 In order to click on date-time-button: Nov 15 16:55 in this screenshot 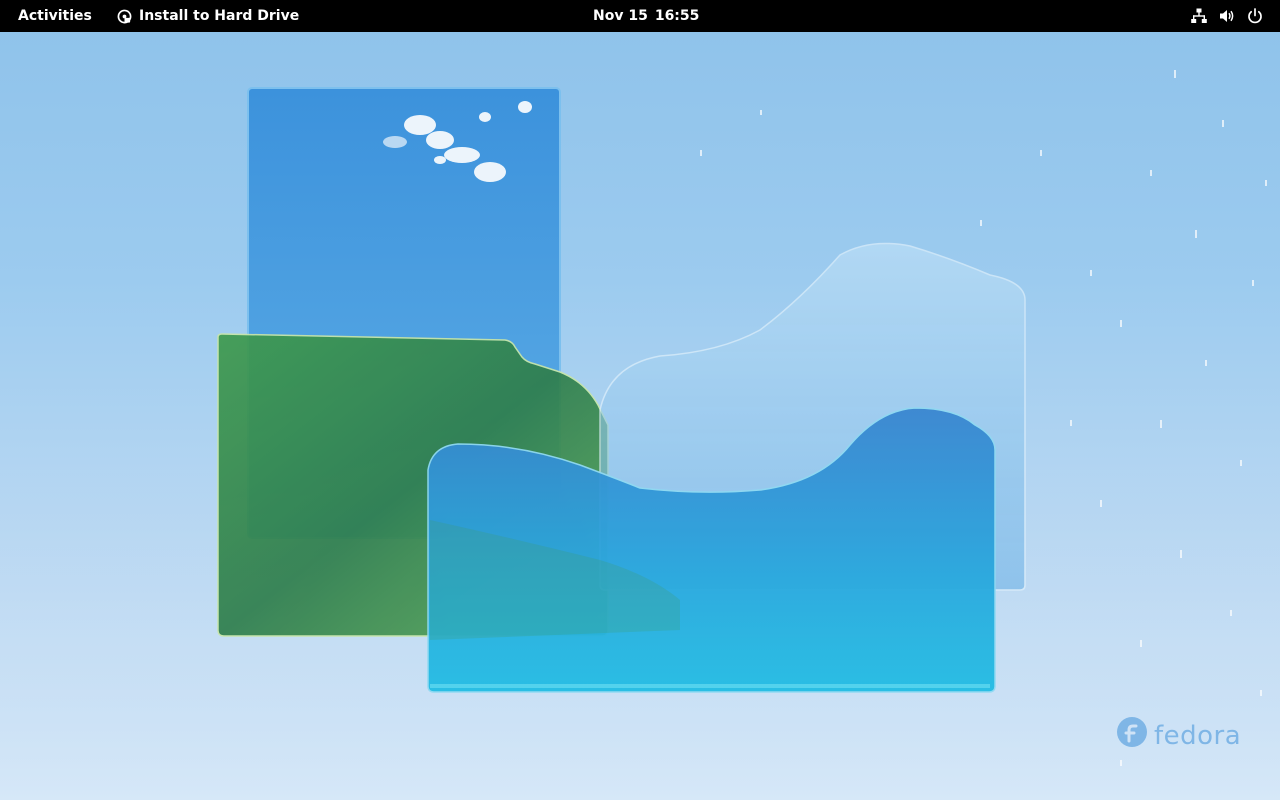, I will do `click(646, 16)`.